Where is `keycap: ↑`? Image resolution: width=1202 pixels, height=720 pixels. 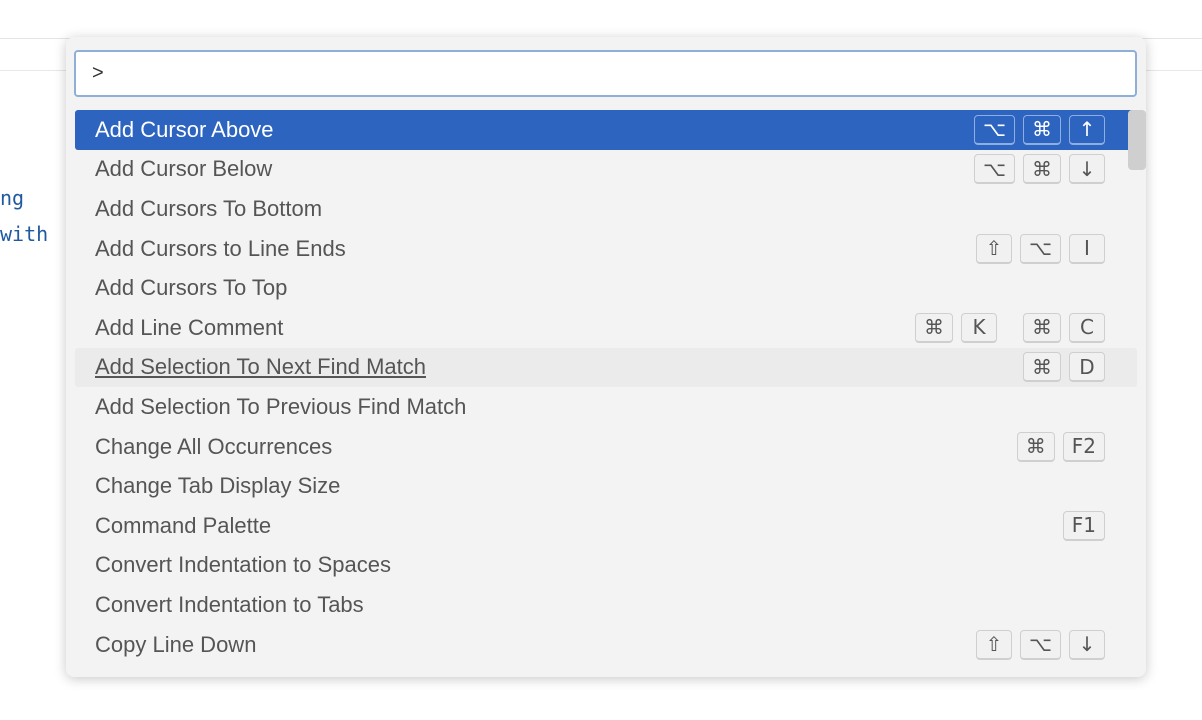 keycap: ↑ is located at coordinates (1087, 129).